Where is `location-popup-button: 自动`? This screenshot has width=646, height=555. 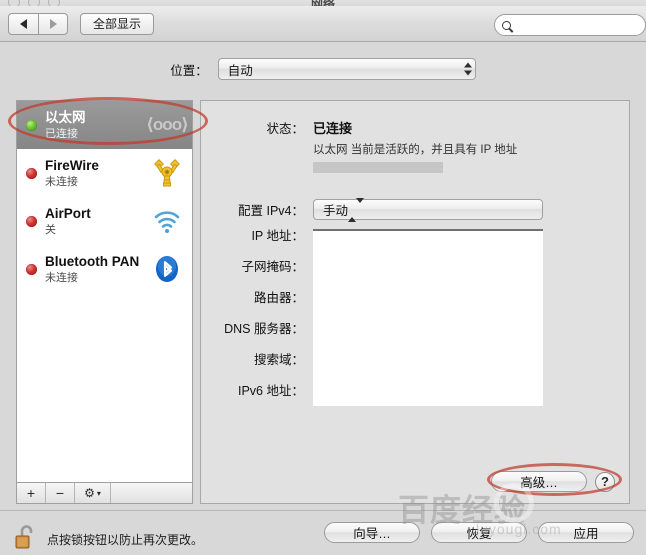 location-popup-button: 自动 is located at coordinates (346, 69).